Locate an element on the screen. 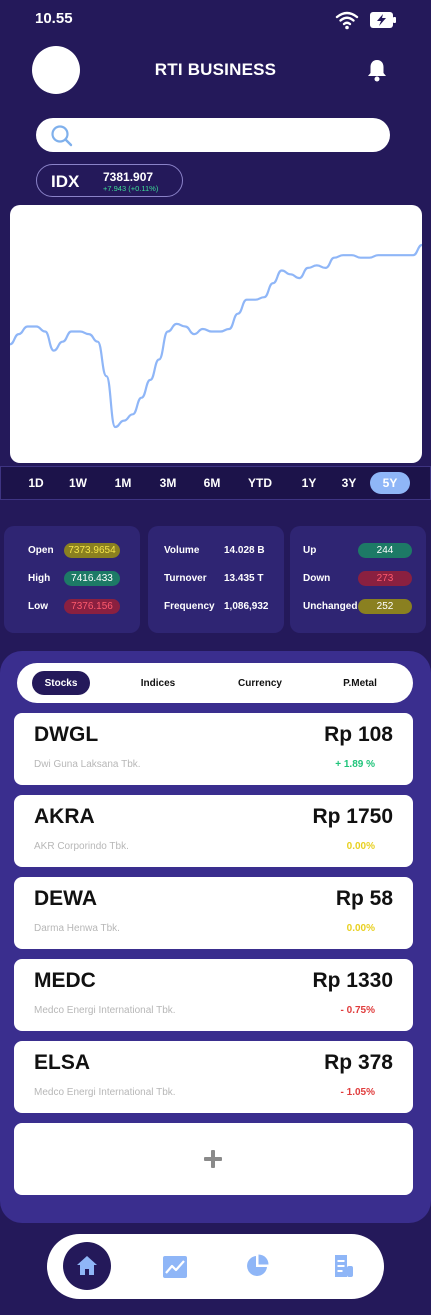 Image resolution: width=431 pixels, height=1315 pixels. stock-change: - 0.75% is located at coordinates (357, 1010).